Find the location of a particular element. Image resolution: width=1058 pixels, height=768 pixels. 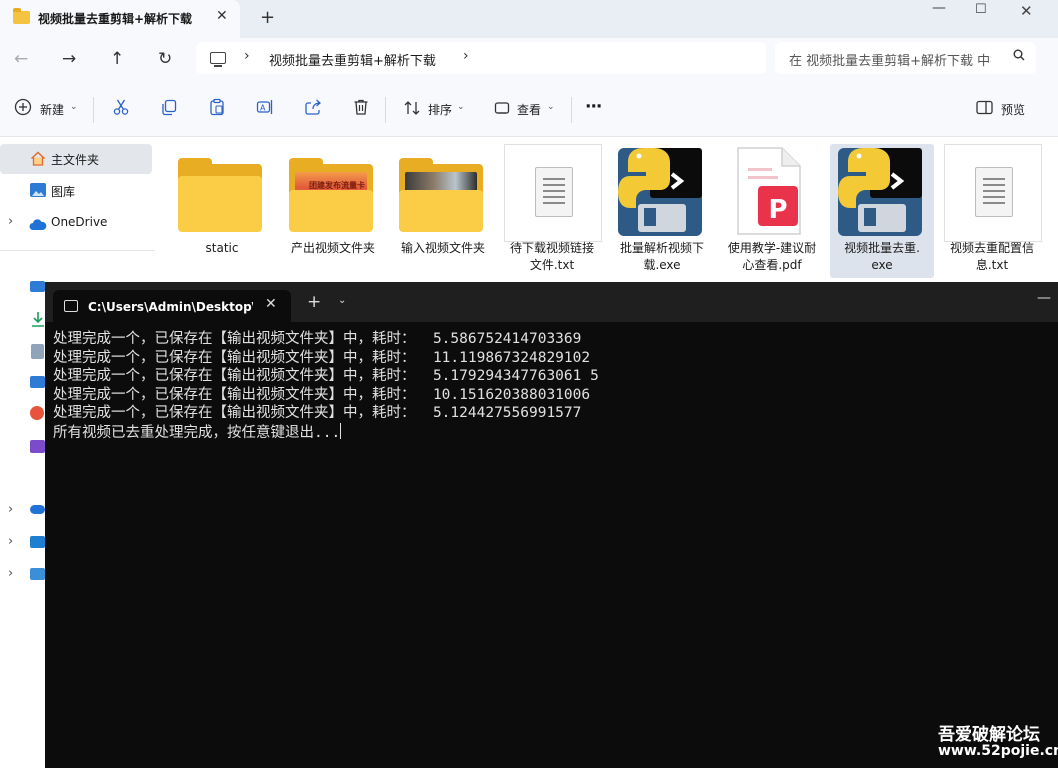

list-item: 视频批量去重. exe is located at coordinates (882, 211).